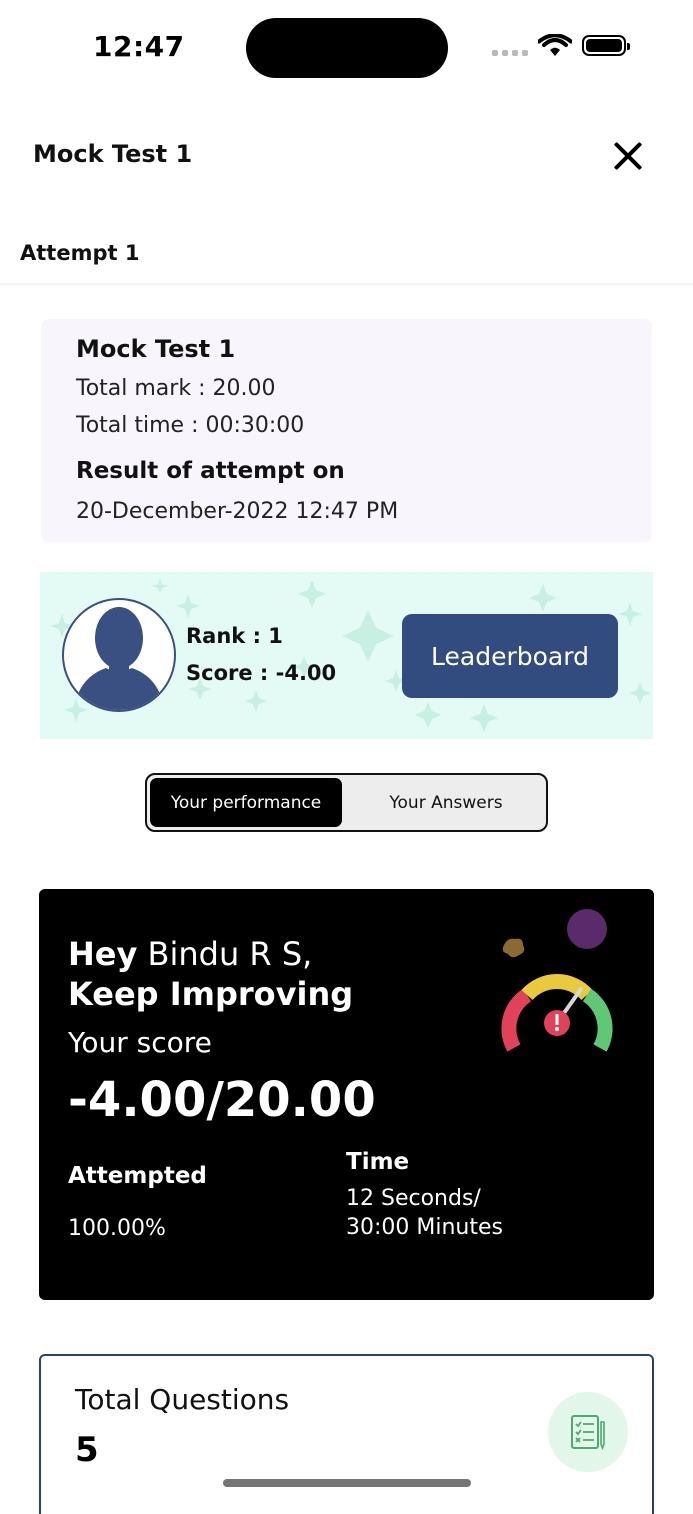 This screenshot has height=1514, width=693. What do you see at coordinates (510, 656) in the screenshot?
I see `leaderboard-button: Leaderboard` at bounding box center [510, 656].